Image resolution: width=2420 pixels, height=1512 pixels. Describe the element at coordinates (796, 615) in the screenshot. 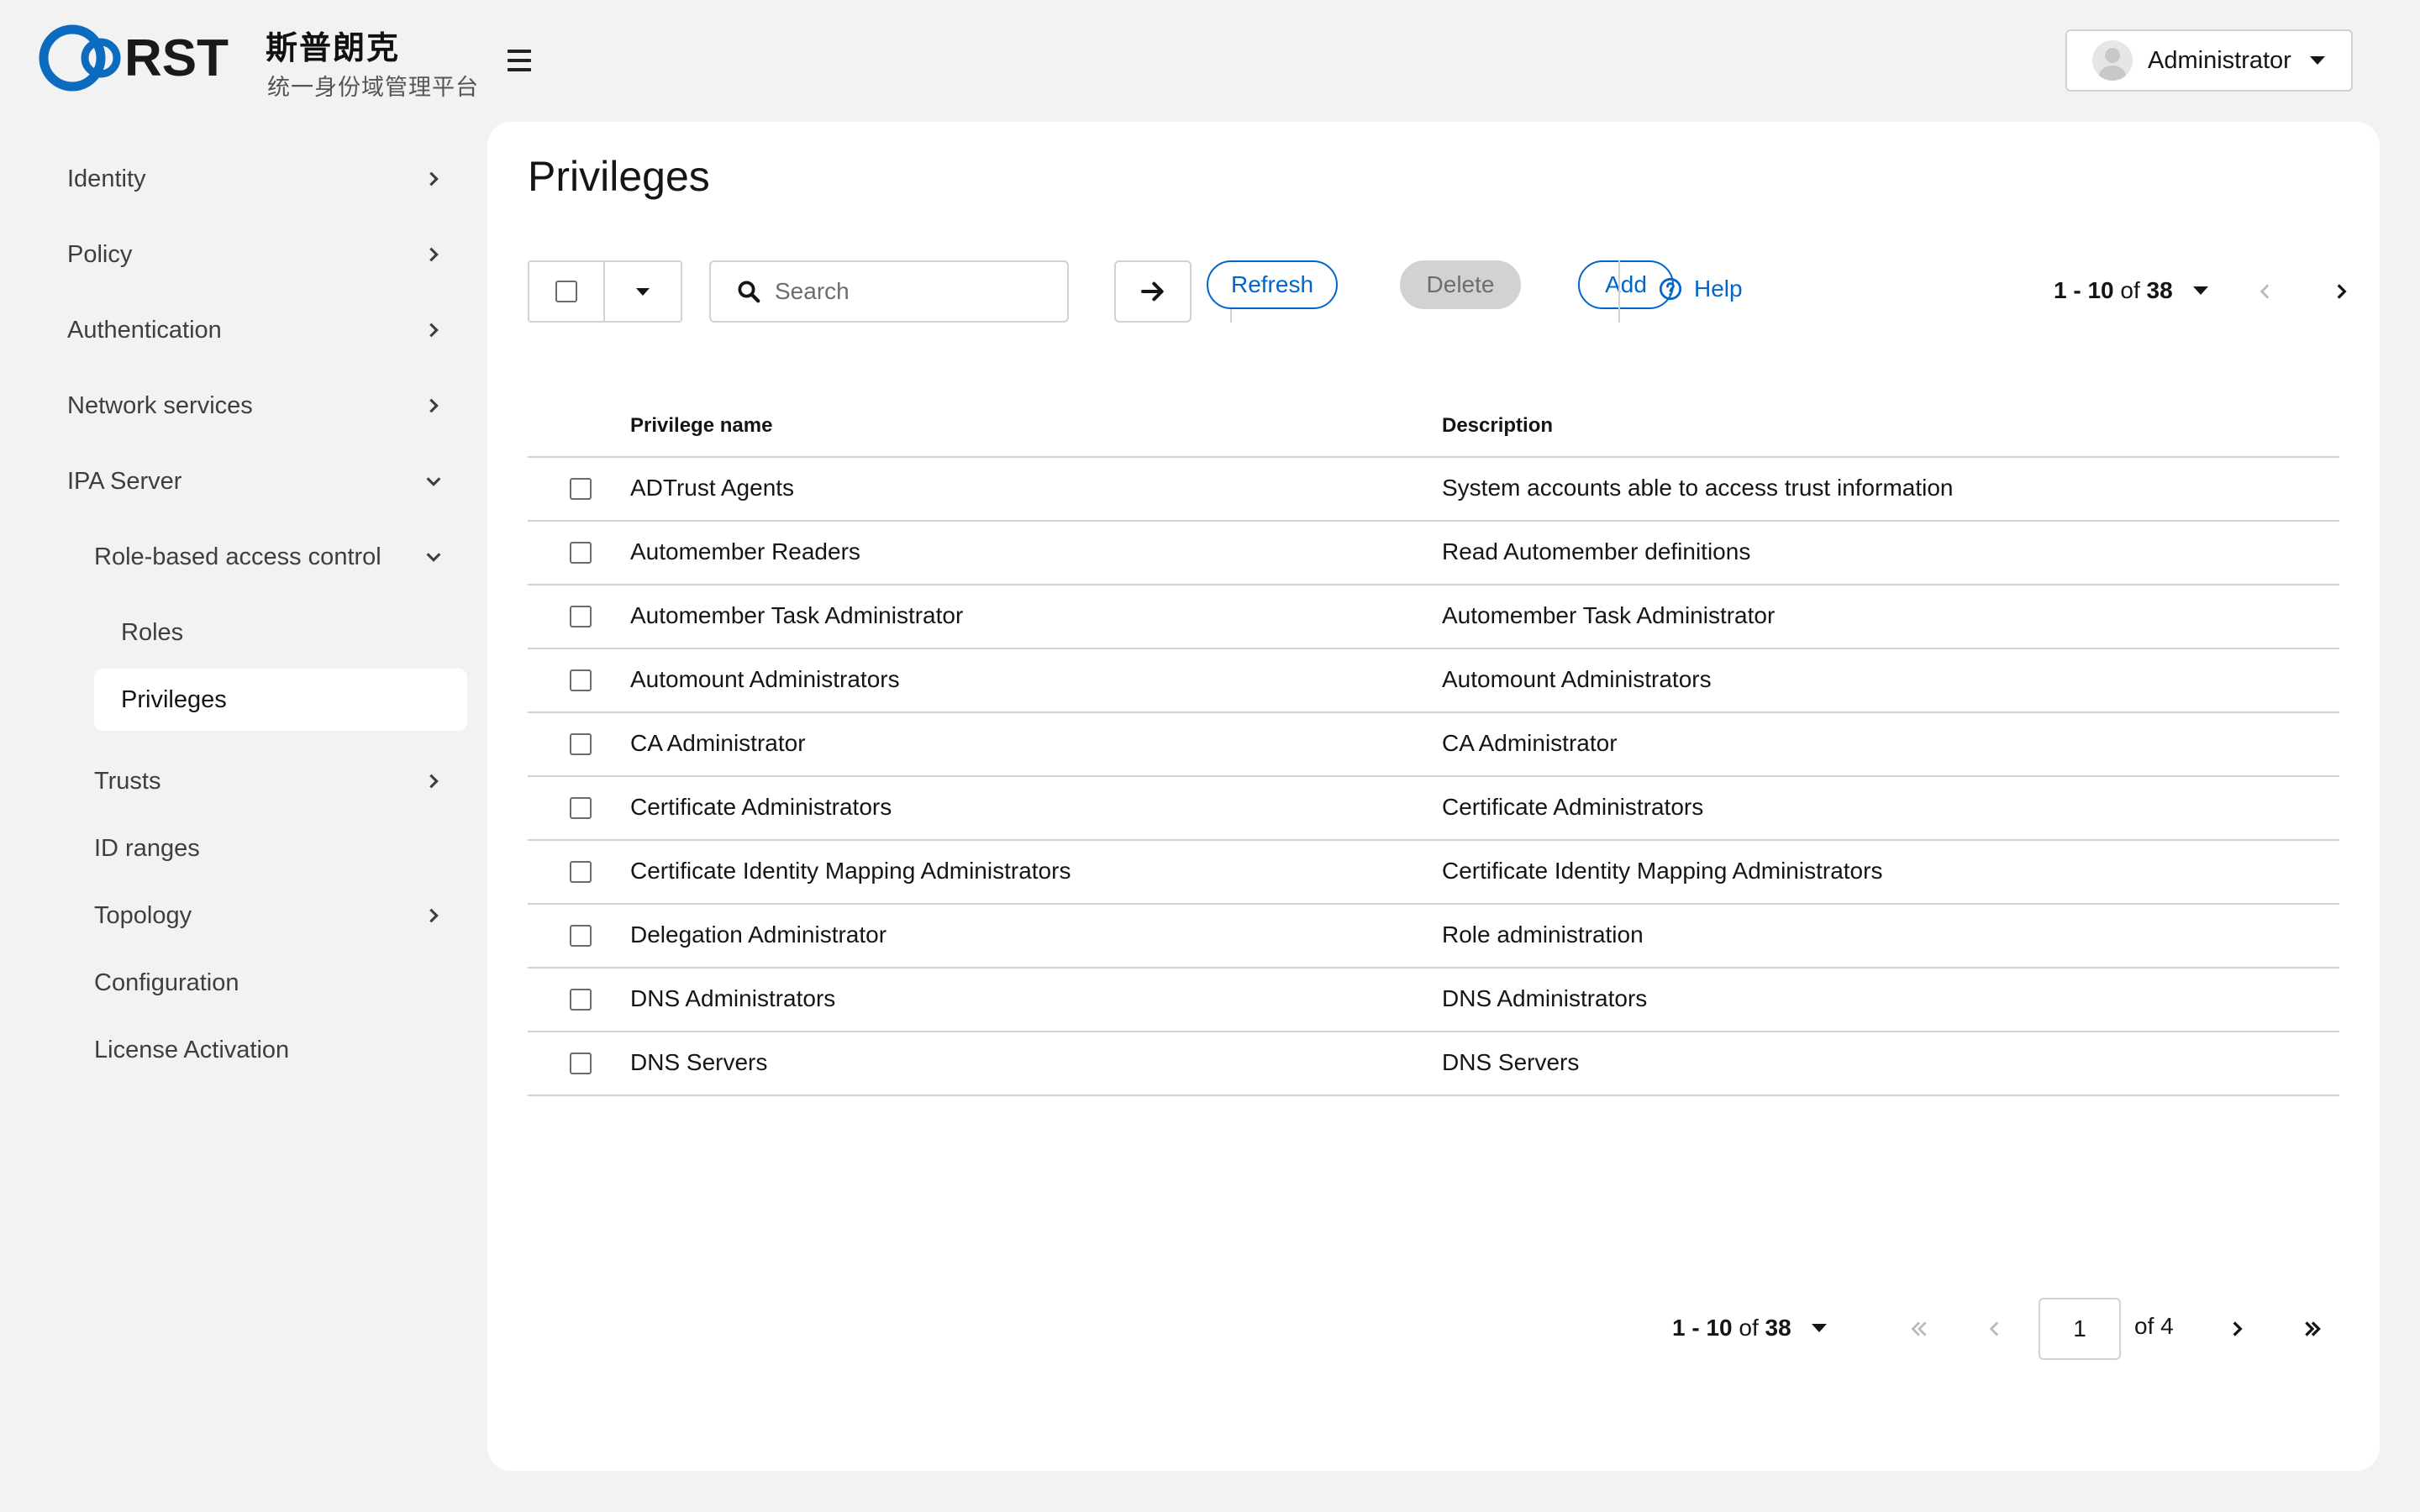

I see `privilege-name-link: Automember Task Administrator` at that location.